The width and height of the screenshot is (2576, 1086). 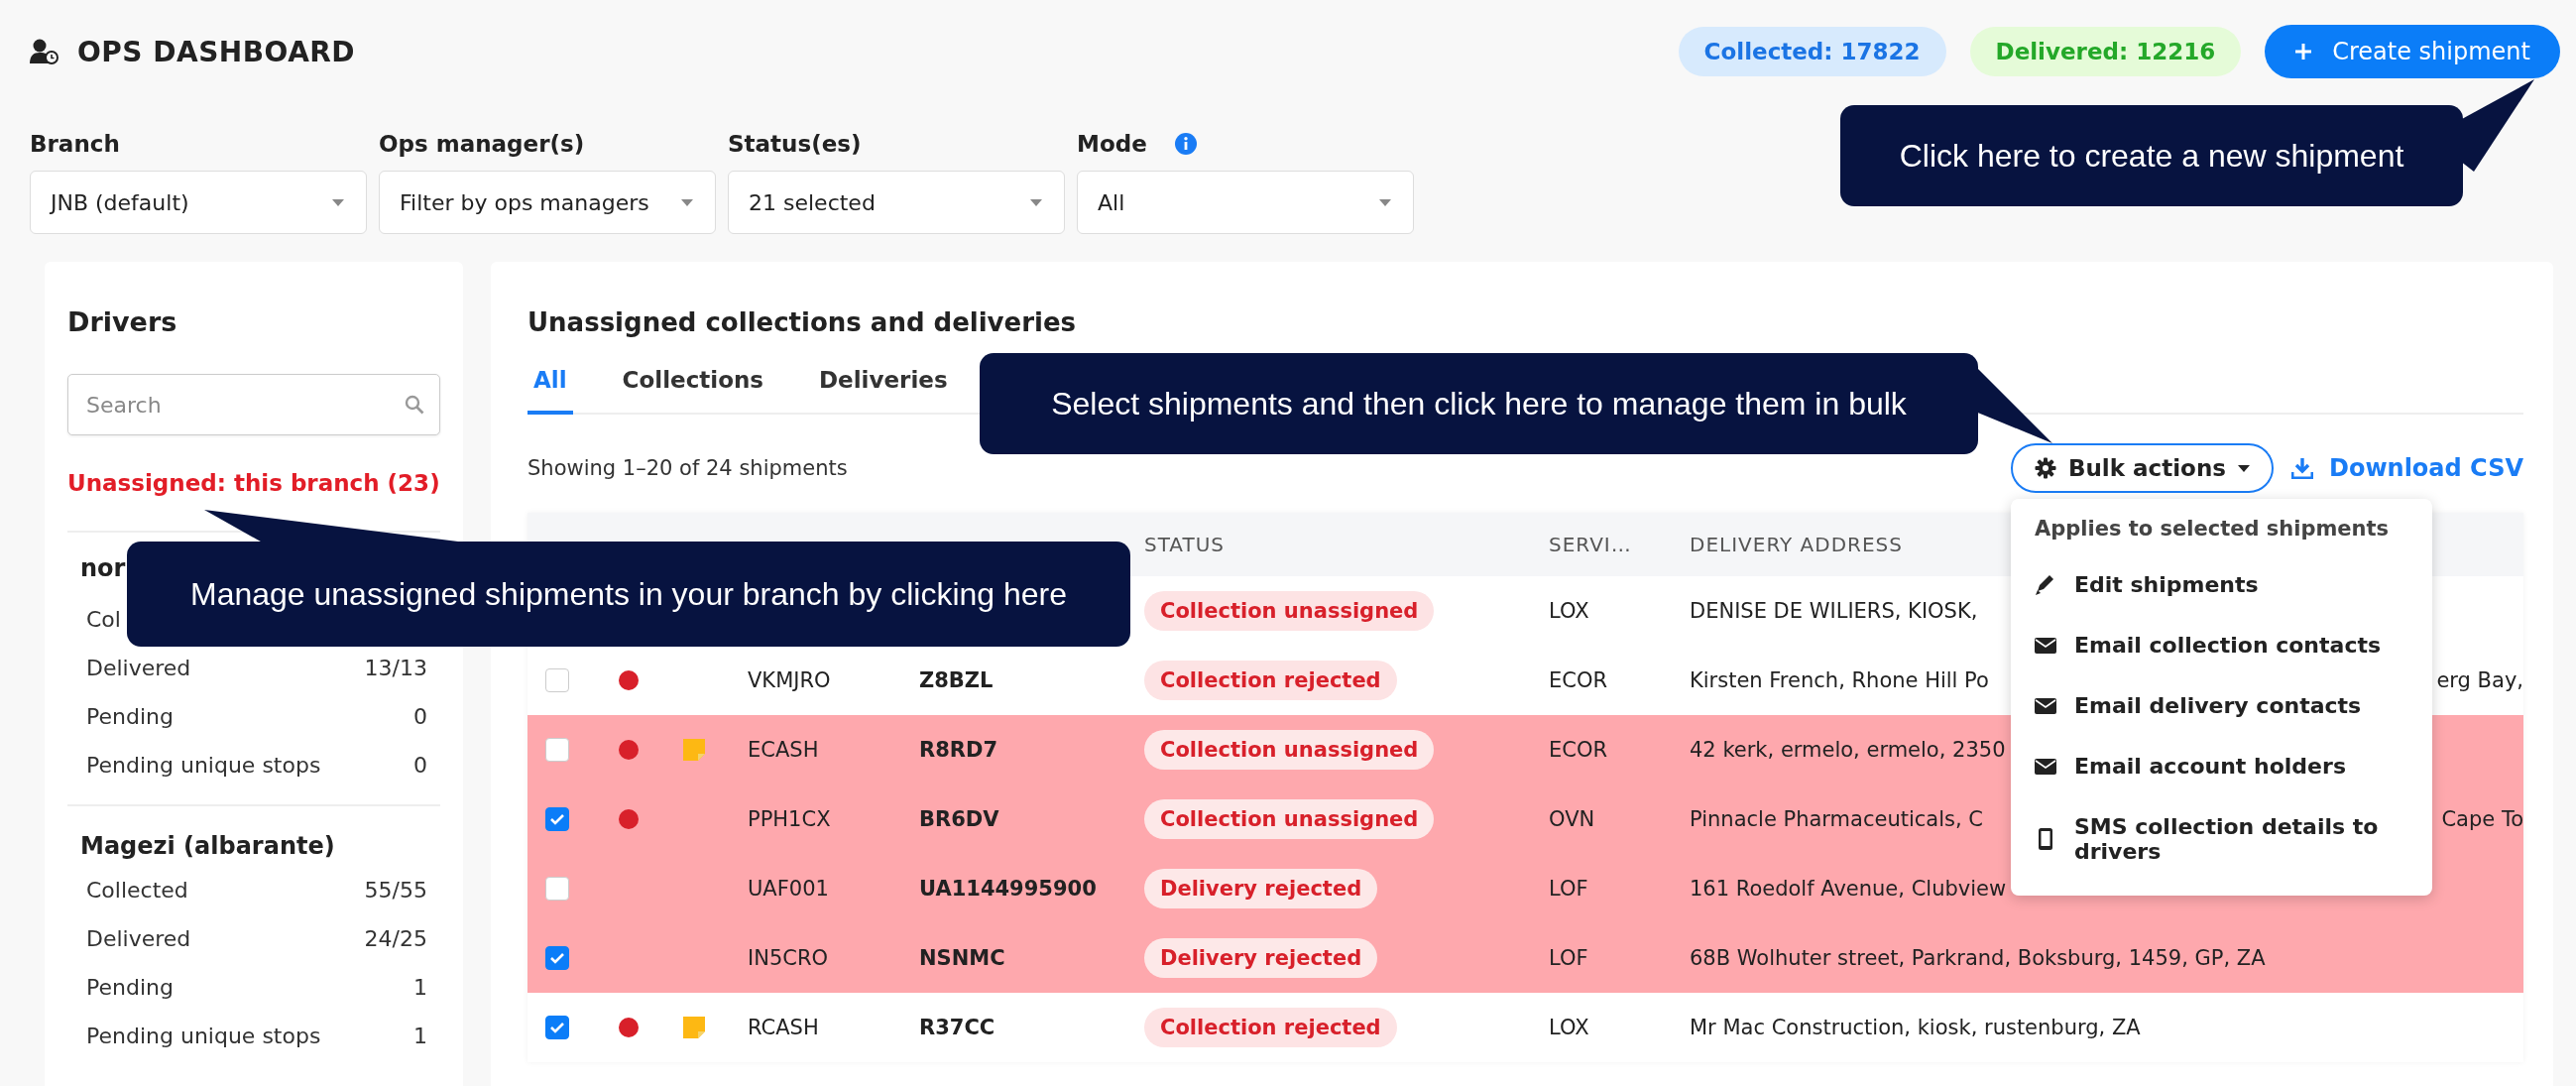 What do you see at coordinates (2223, 839) in the screenshot?
I see `menu-item: SMS collection details to drivers` at bounding box center [2223, 839].